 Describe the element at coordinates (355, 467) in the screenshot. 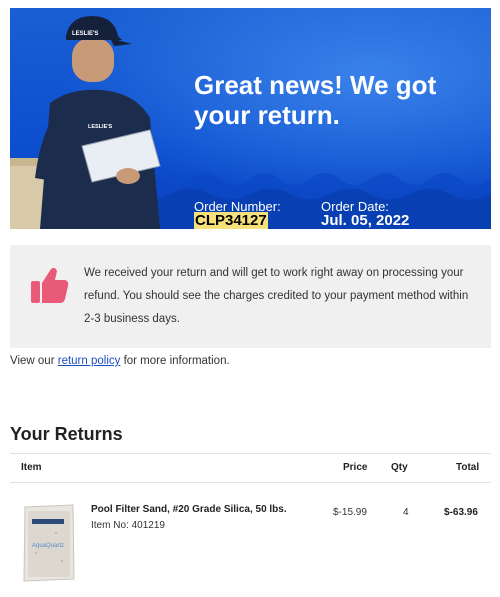

I see `column-header-price: Price` at that location.